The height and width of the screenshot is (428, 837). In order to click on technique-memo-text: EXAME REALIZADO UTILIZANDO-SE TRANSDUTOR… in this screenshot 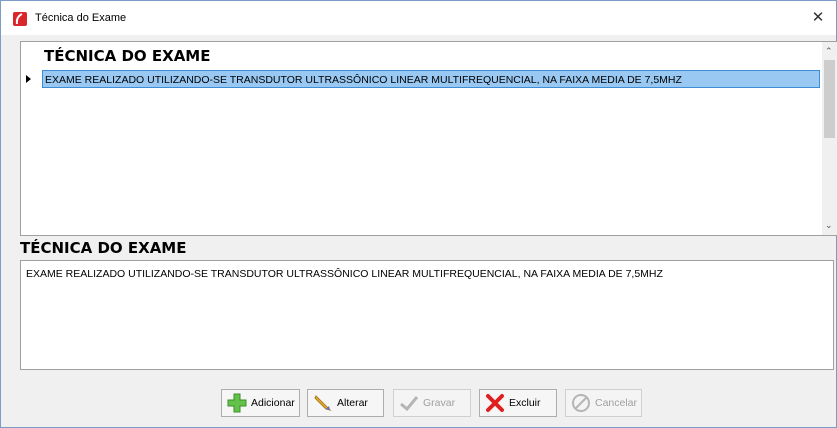, I will do `click(344, 274)`.